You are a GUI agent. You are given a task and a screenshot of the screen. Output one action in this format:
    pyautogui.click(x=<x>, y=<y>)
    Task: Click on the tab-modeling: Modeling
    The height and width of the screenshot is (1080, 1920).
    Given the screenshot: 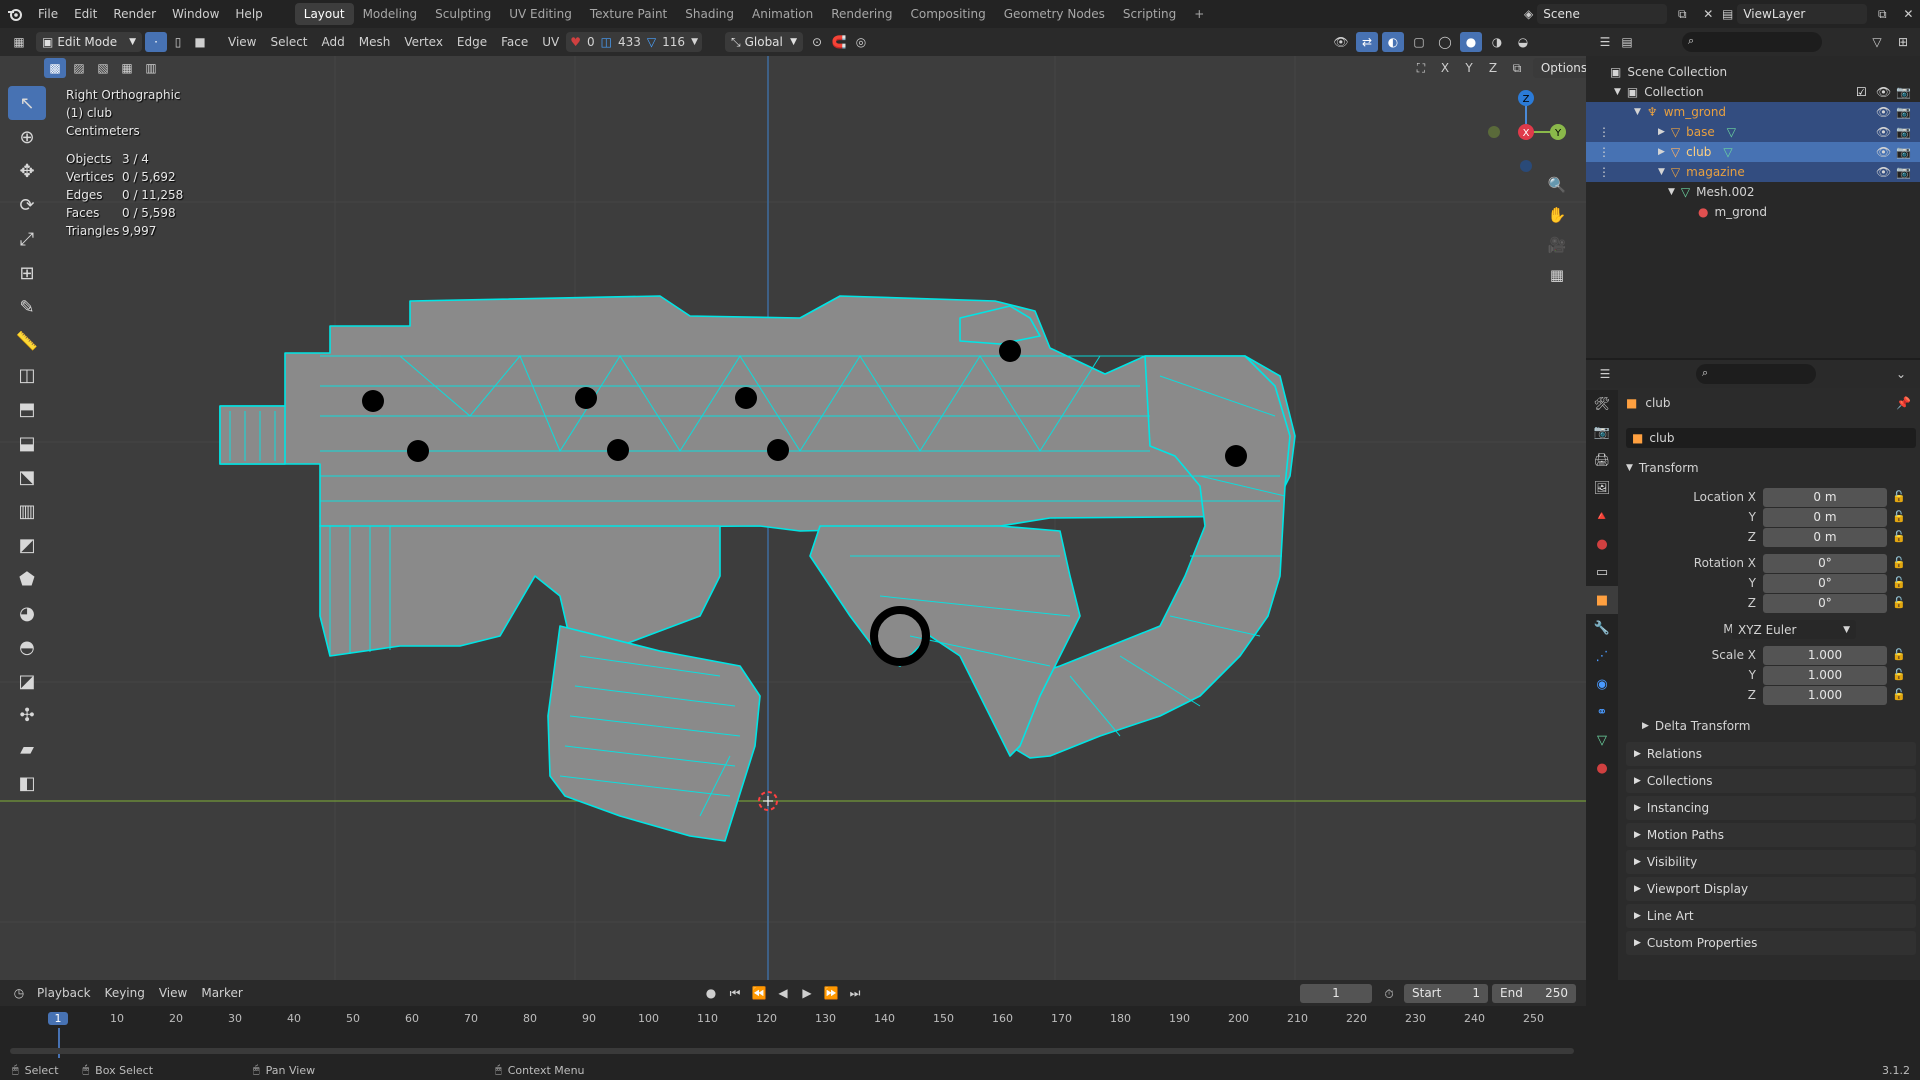 What is the action you would take?
    pyautogui.click(x=390, y=14)
    